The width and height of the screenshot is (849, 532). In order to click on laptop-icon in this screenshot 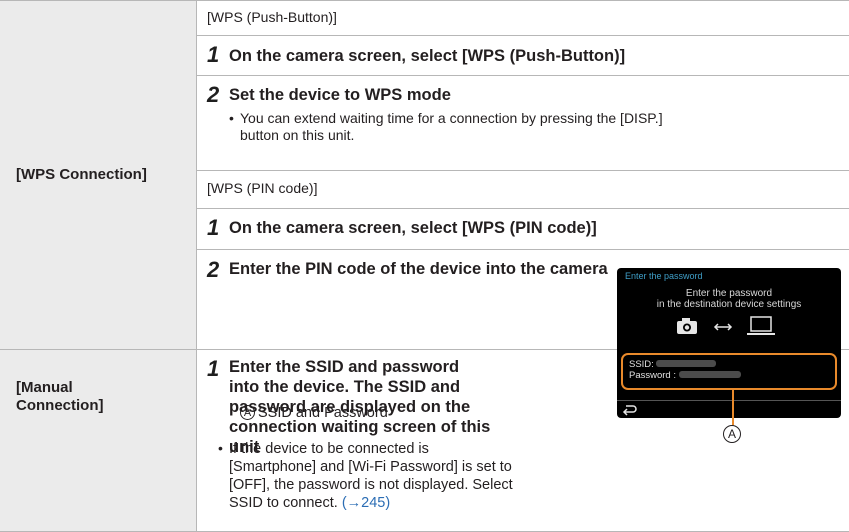, I will do `click(761, 325)`.